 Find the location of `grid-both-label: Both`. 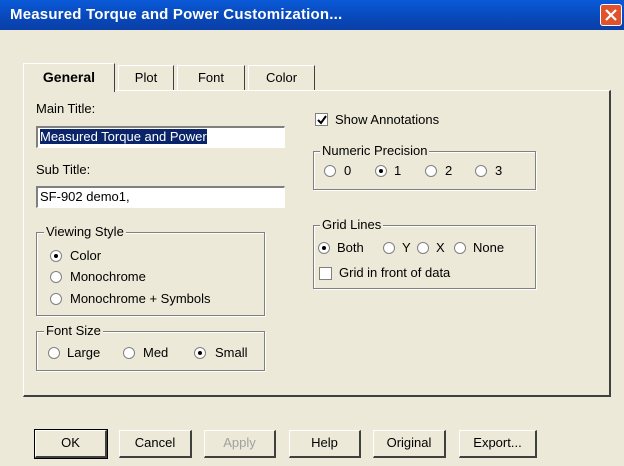

grid-both-label: Both is located at coordinates (350, 247).